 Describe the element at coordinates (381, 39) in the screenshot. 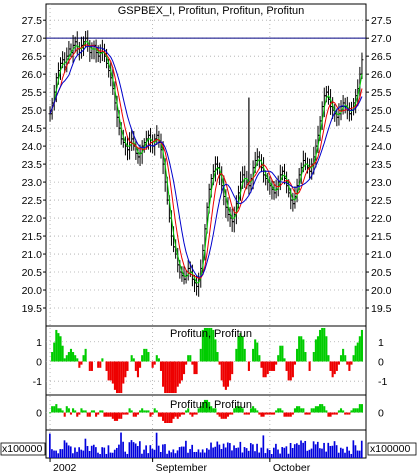

I see `price-tick-label-right: 27.0` at that location.